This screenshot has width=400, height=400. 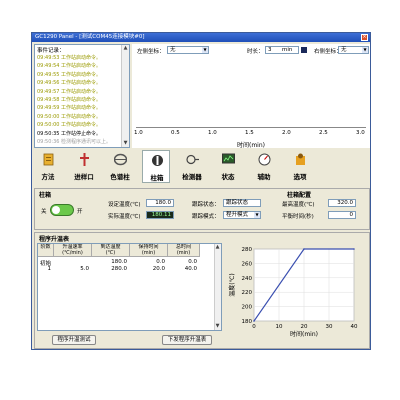 I want to click on tab-auxiliary: 辅助, so click(x=264, y=166).